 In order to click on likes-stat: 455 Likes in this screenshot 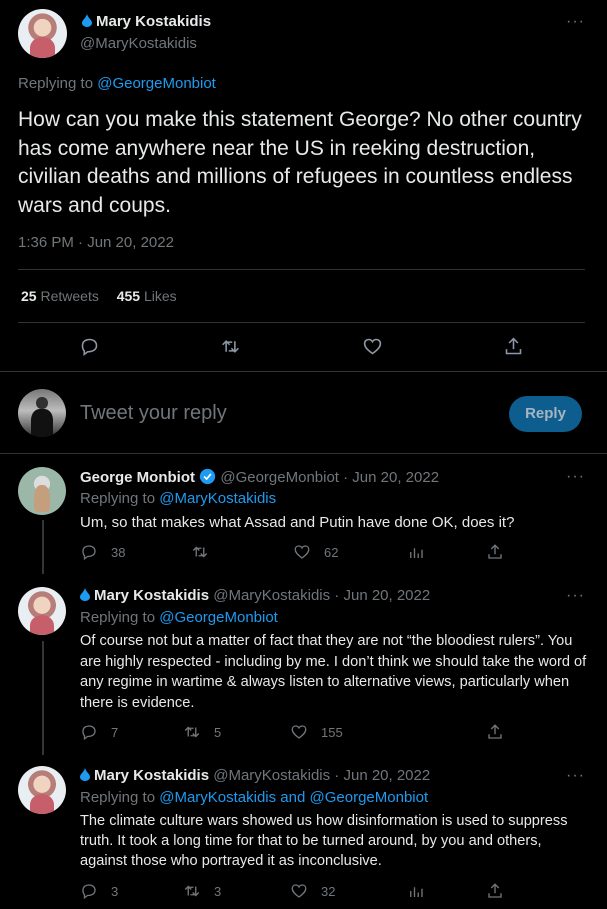, I will do `click(147, 296)`.